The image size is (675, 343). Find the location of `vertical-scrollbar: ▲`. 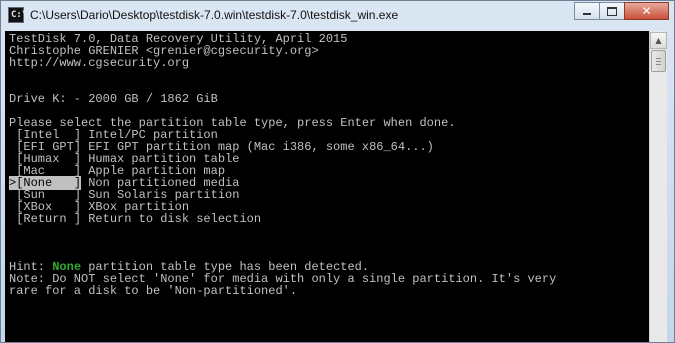

vertical-scrollbar: ▲ is located at coordinates (658, 186).